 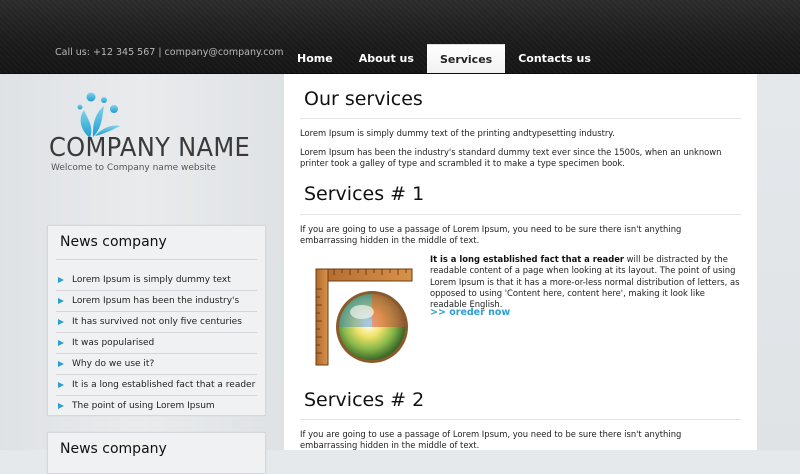 I want to click on news-item: Why do we use it?, so click(x=156, y=365).